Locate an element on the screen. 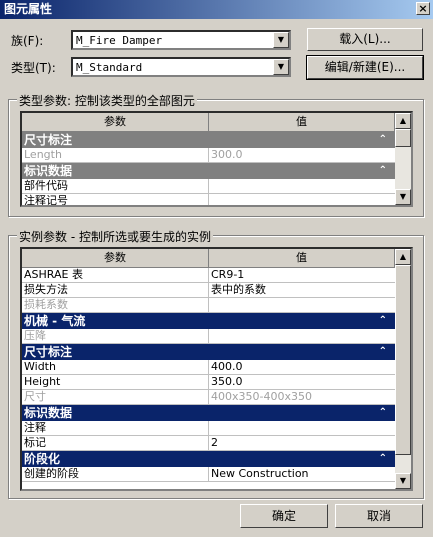 This screenshot has width=433, height=537. instance-scrollbar: ▲ ▼ is located at coordinates (403, 369).